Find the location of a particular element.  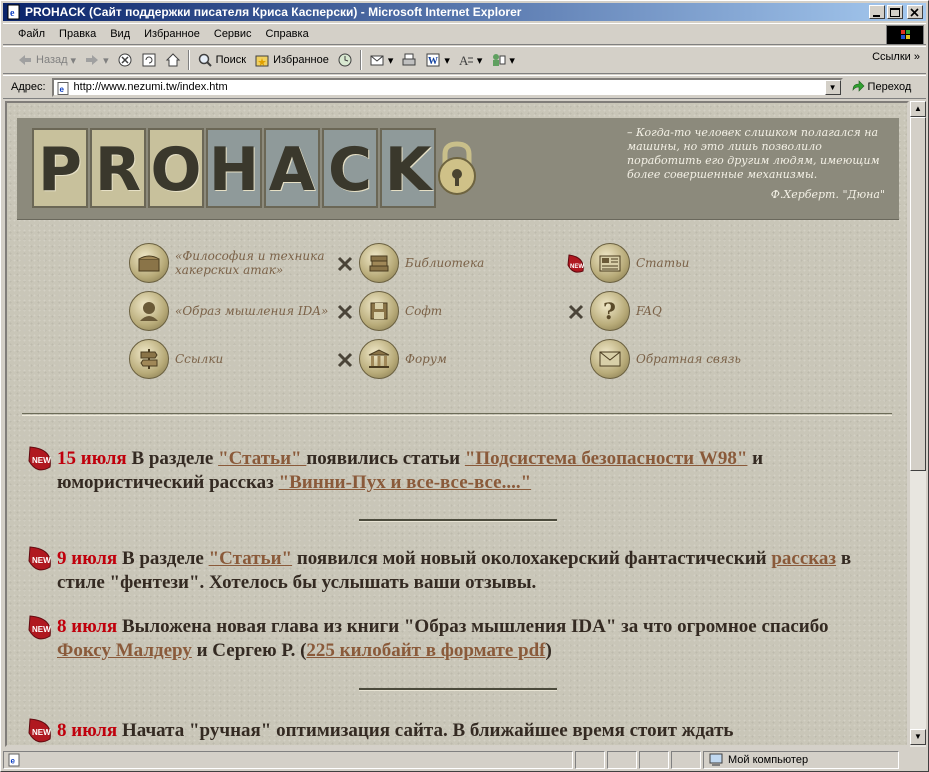

home-button is located at coordinates (173, 60).